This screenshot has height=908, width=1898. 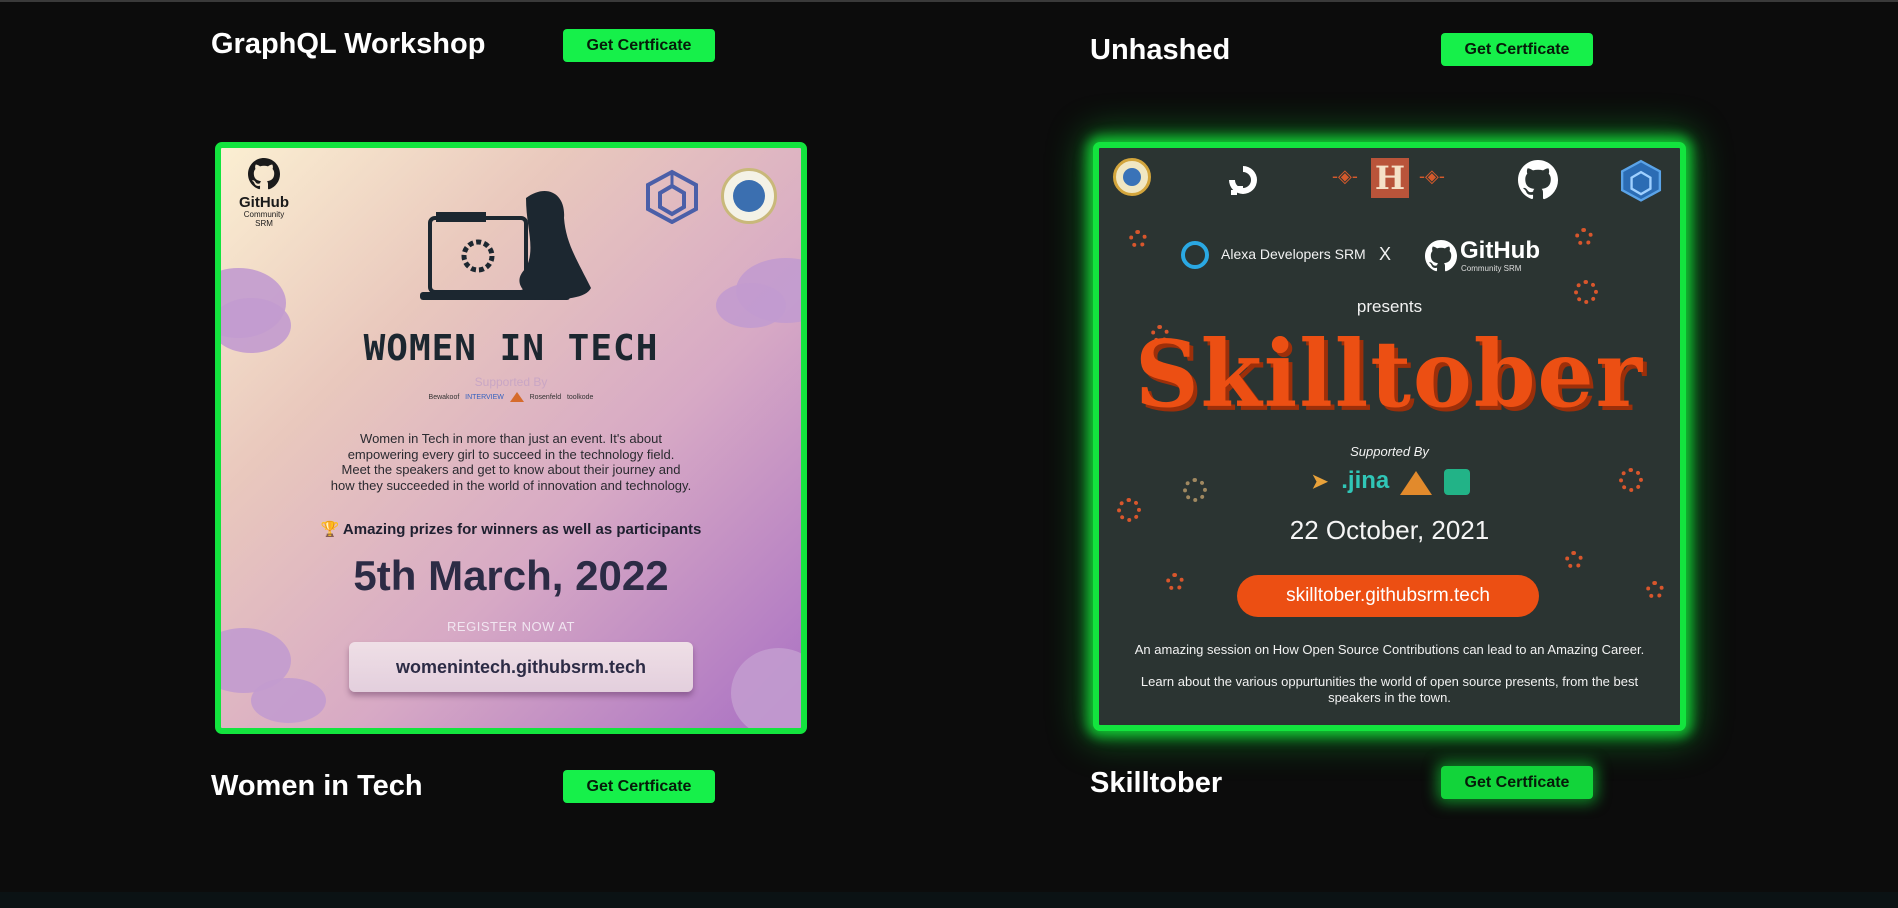 What do you see at coordinates (545, 397) in the screenshot?
I see `sponsor-3: Rosenfeld` at bounding box center [545, 397].